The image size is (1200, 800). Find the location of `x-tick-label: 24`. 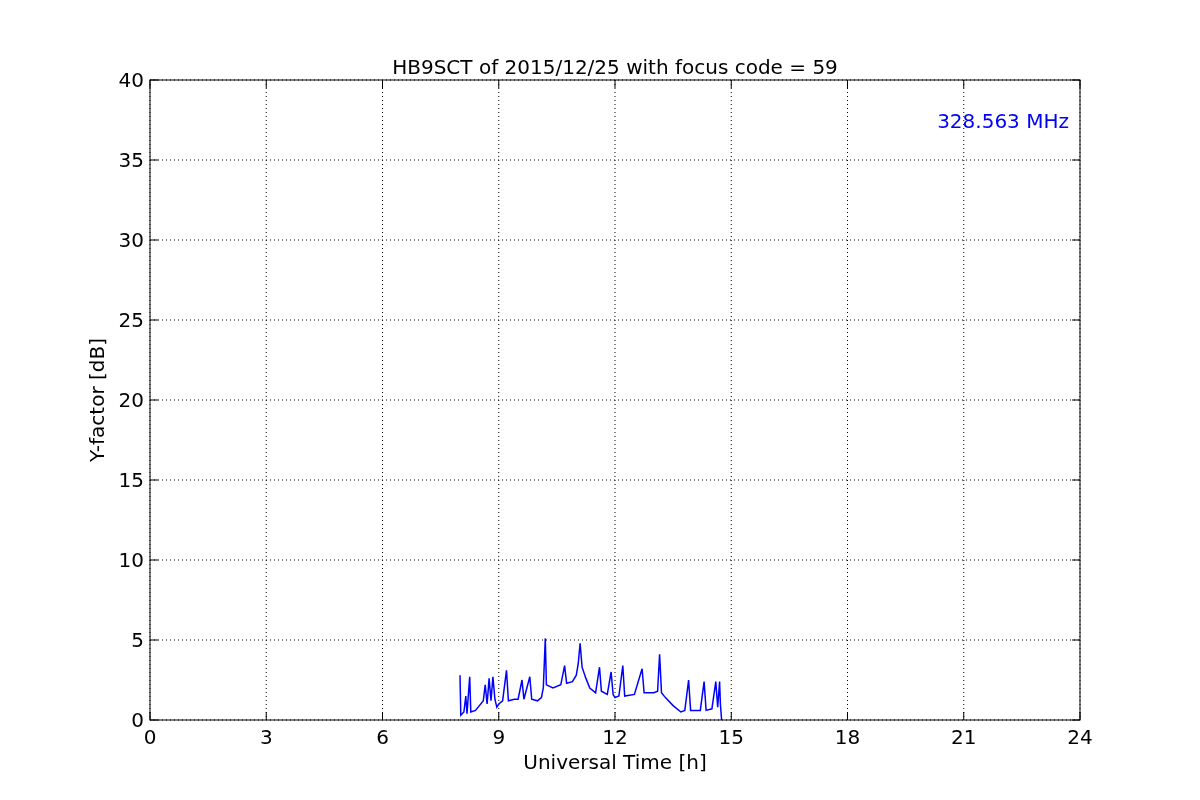

x-tick-label: 24 is located at coordinates (1080, 737).